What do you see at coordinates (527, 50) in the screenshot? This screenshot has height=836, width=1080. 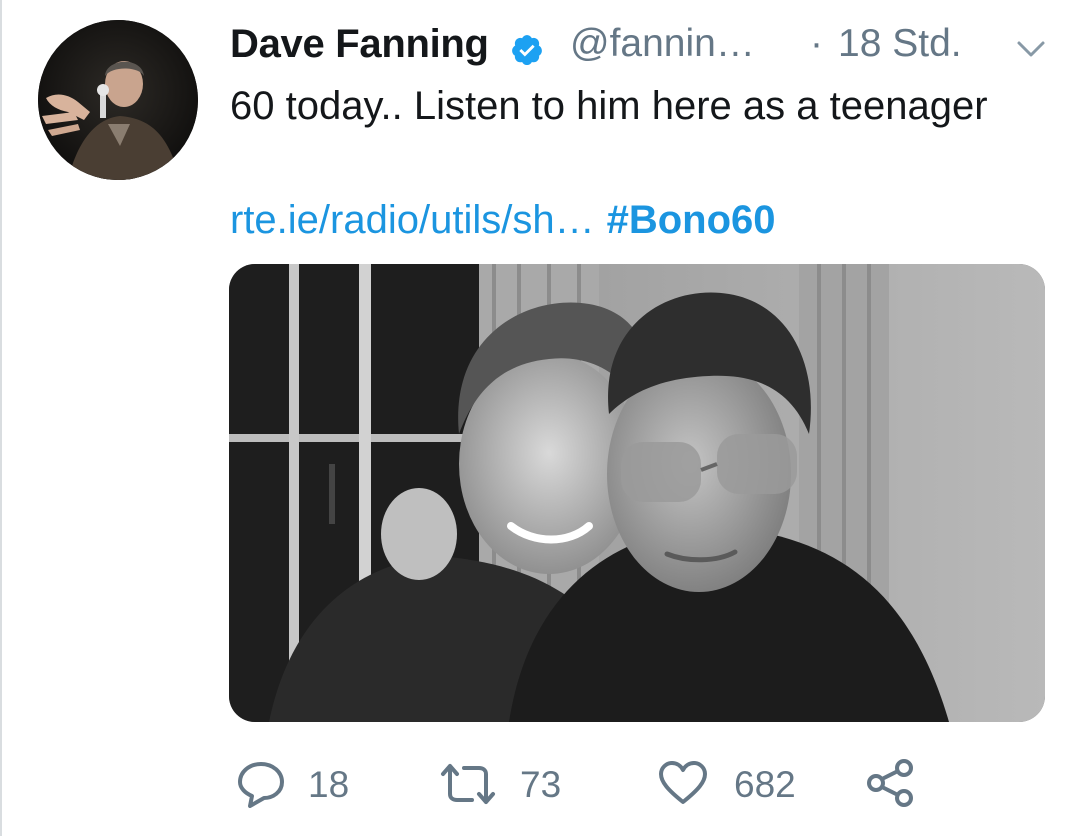 I see `verified-badge-icon` at bounding box center [527, 50].